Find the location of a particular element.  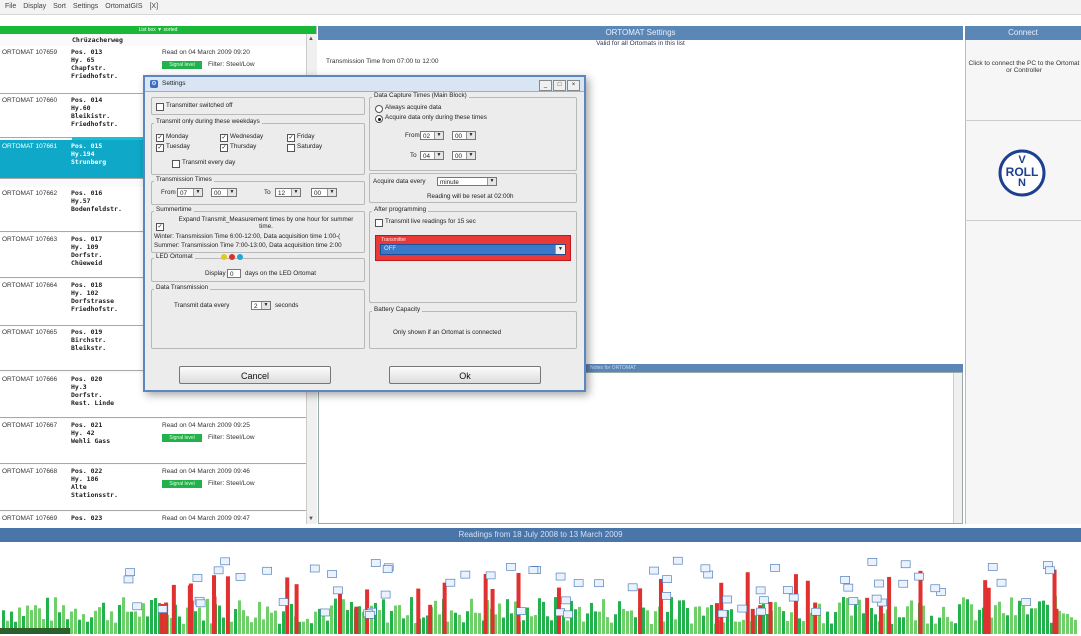

acquire-times-radio is located at coordinates (379, 119).